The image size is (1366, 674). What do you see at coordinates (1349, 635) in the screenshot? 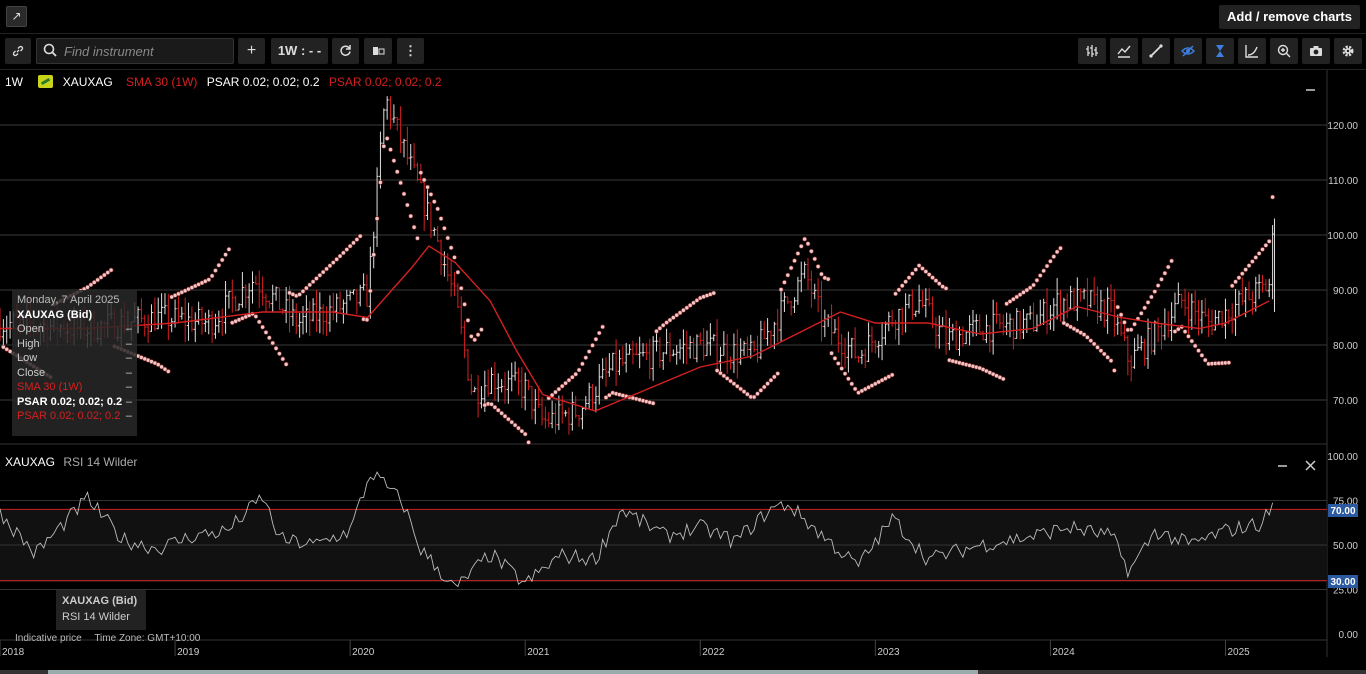
I see `rsi-y-tick-label: 0.00` at bounding box center [1349, 635].